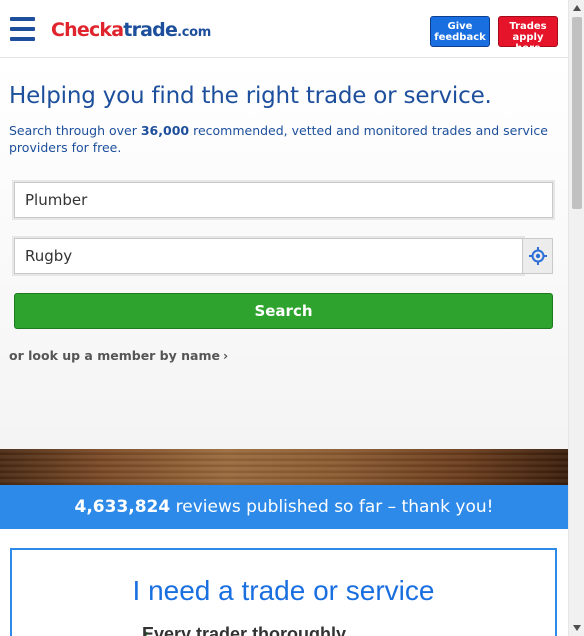 The image size is (584, 636). What do you see at coordinates (460, 37) in the screenshot?
I see `give-feedback-label-line2: feedback` at bounding box center [460, 37].